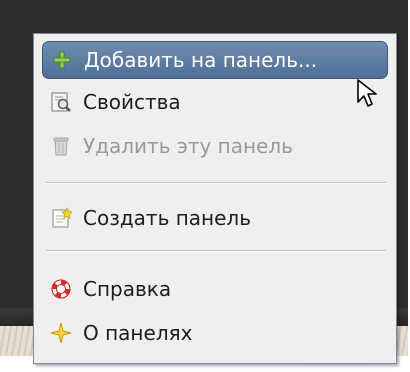 The image size is (410, 372). What do you see at coordinates (138, 333) in the screenshot?
I see `menu-item-label: О панелях` at bounding box center [138, 333].